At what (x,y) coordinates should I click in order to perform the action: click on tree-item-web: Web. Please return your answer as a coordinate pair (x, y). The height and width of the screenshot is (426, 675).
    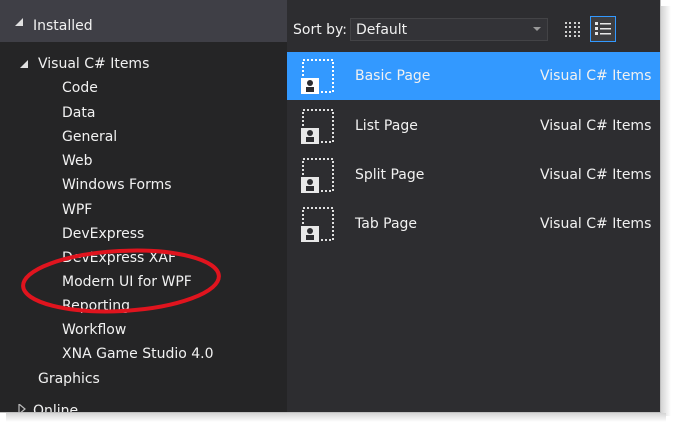
    Looking at the image, I should click on (77, 161).